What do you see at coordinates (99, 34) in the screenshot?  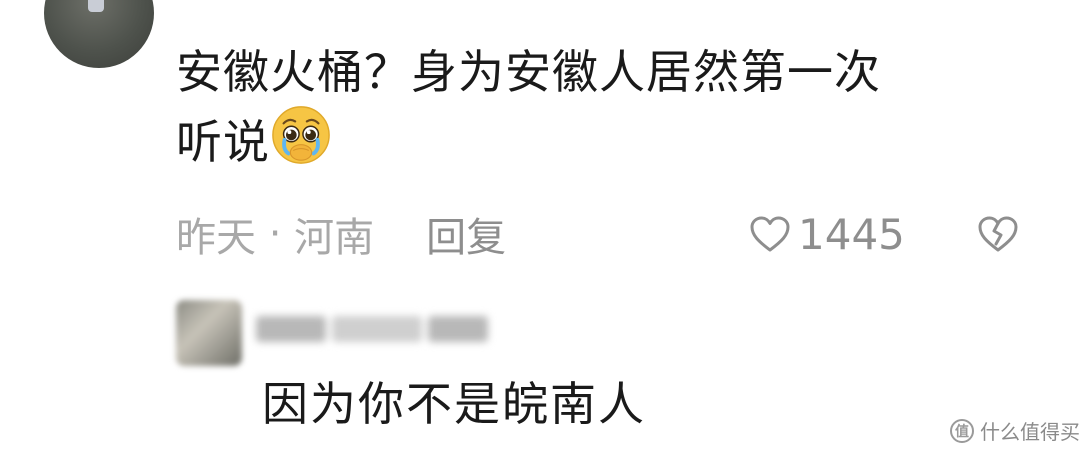 I see `commenter-avatar` at bounding box center [99, 34].